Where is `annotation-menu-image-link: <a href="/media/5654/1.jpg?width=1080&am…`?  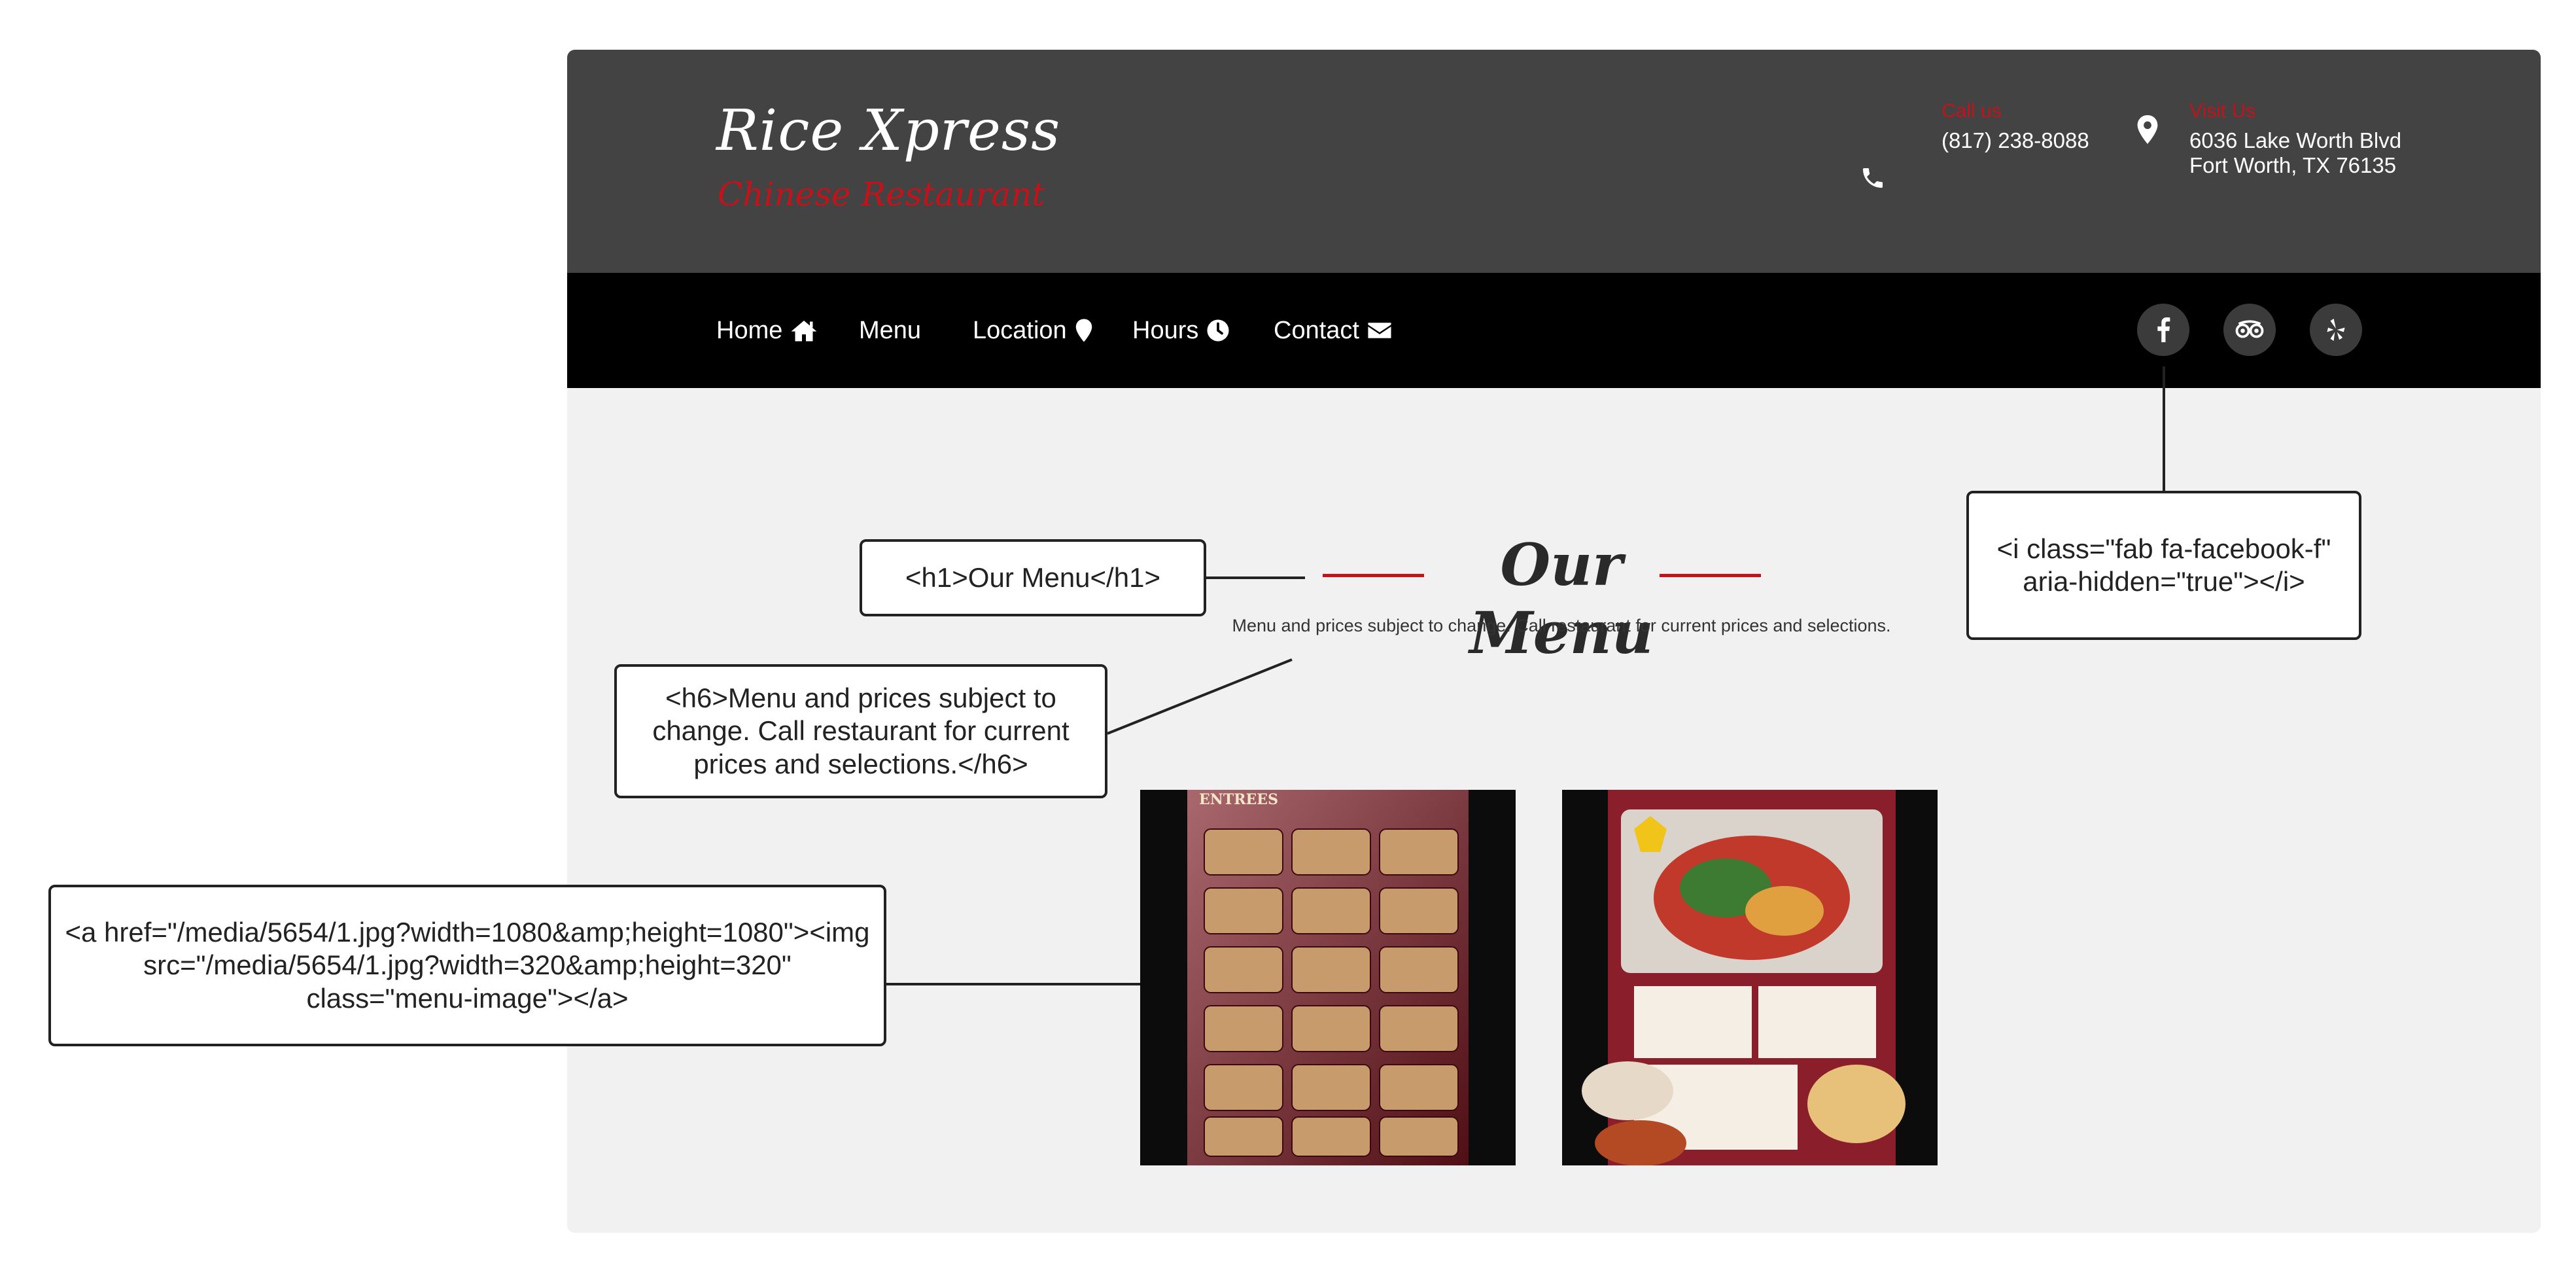 annotation-menu-image-link: <a href="/media/5654/1.jpg?width=1080&am… is located at coordinates (467, 966).